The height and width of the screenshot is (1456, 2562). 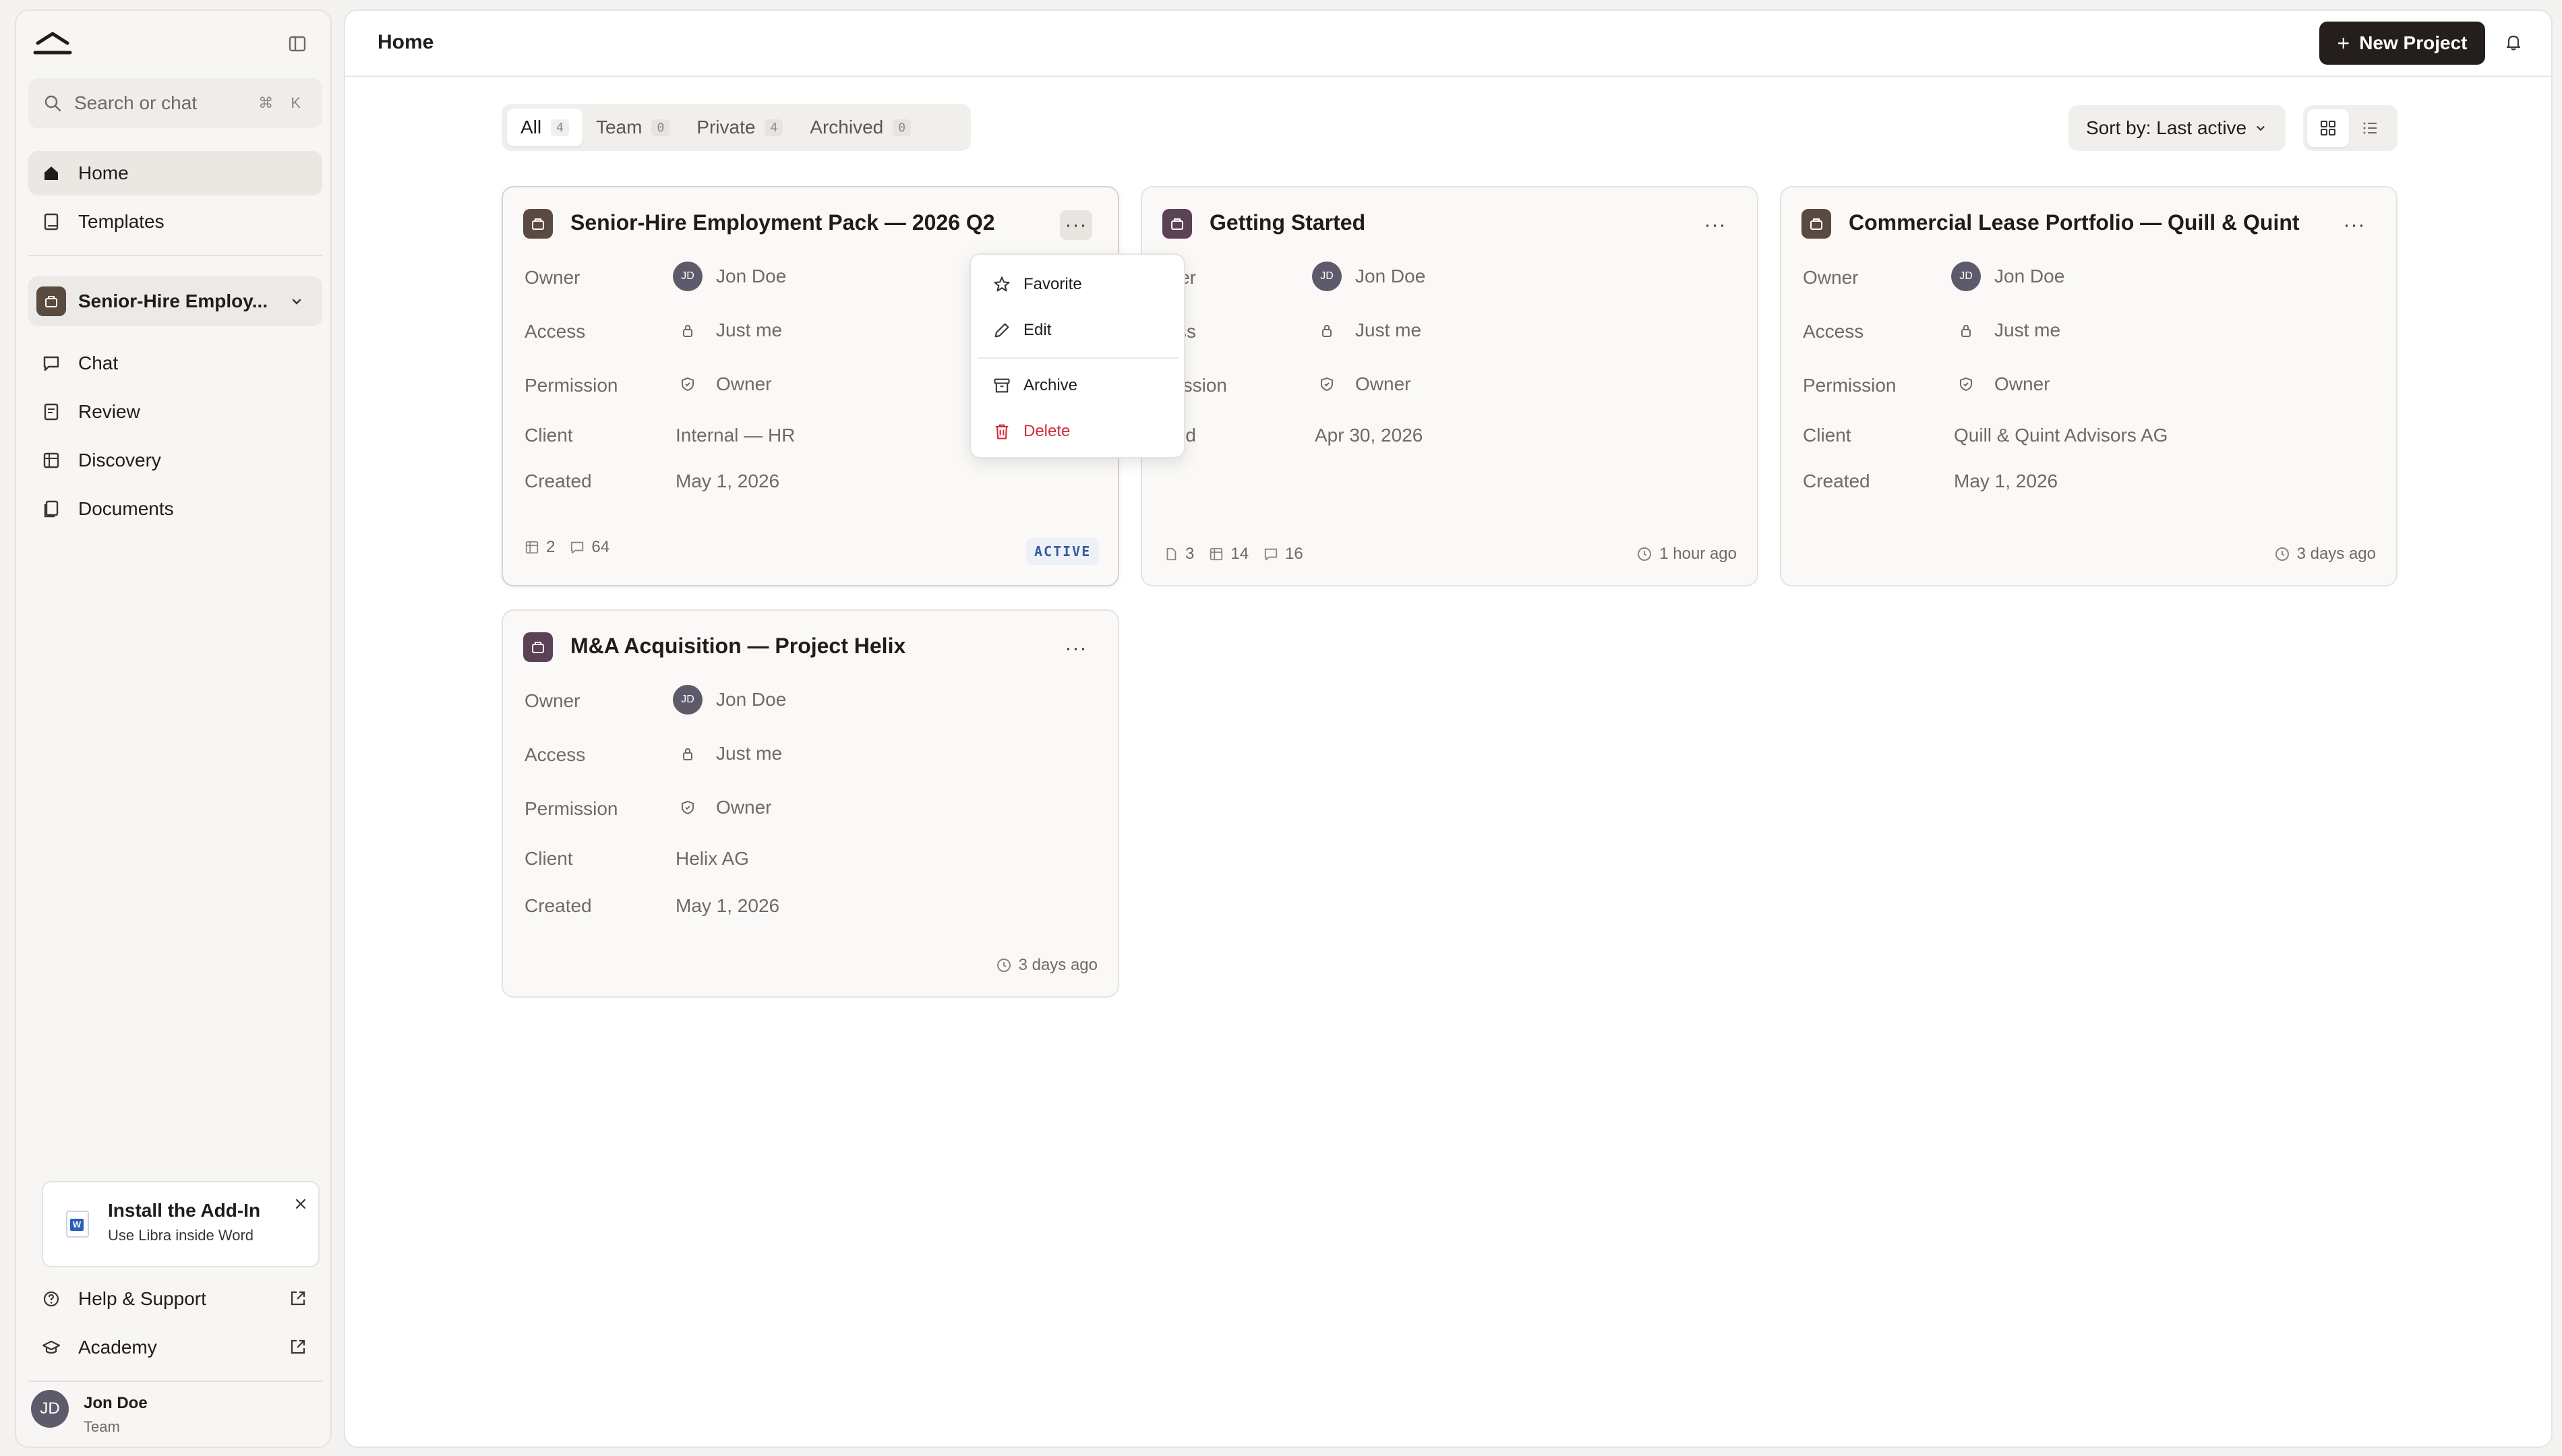 I want to click on app-logo-icon, so click(x=52, y=43).